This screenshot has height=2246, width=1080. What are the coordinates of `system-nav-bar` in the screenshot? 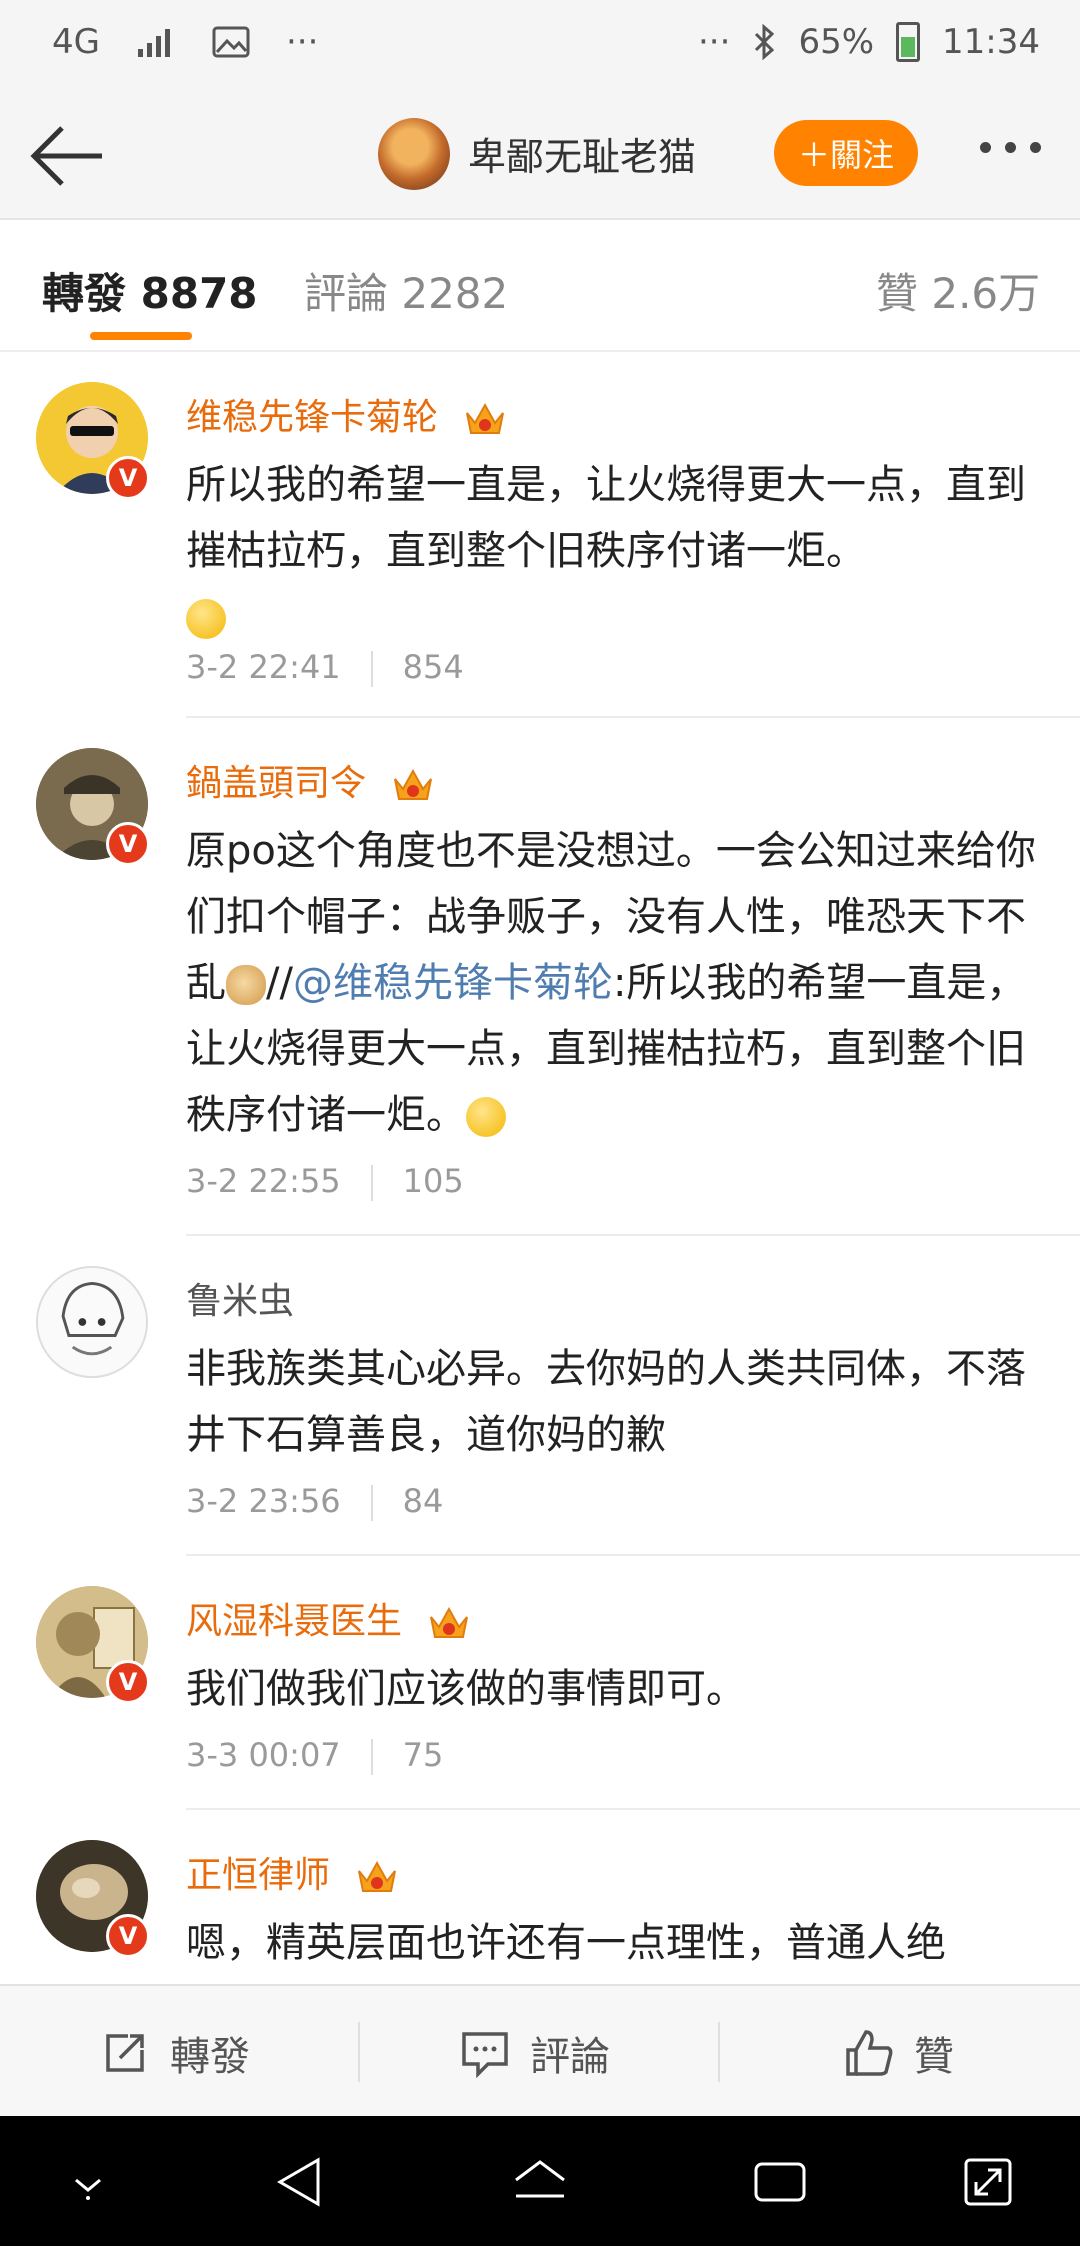 It's located at (540, 2181).